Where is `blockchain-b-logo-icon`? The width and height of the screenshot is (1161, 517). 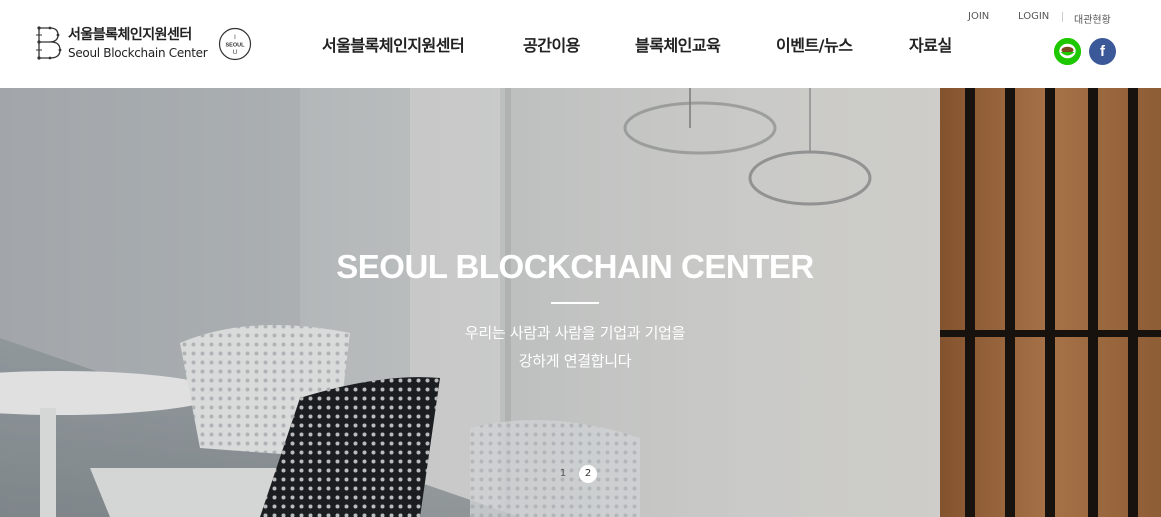
blockchain-b-logo-icon is located at coordinates (49, 43).